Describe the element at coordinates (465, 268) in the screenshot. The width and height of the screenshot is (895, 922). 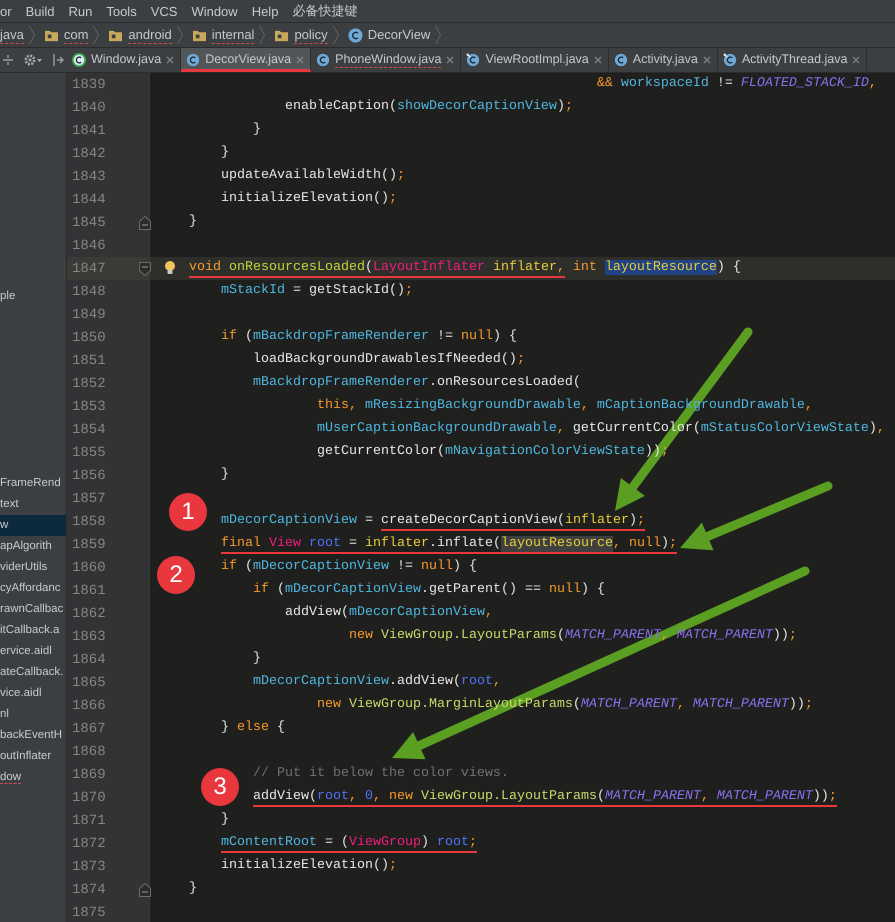
I see `code-line: void onResourcesLoaded(LayoutInflater inflater, int layoutResource) {` at that location.